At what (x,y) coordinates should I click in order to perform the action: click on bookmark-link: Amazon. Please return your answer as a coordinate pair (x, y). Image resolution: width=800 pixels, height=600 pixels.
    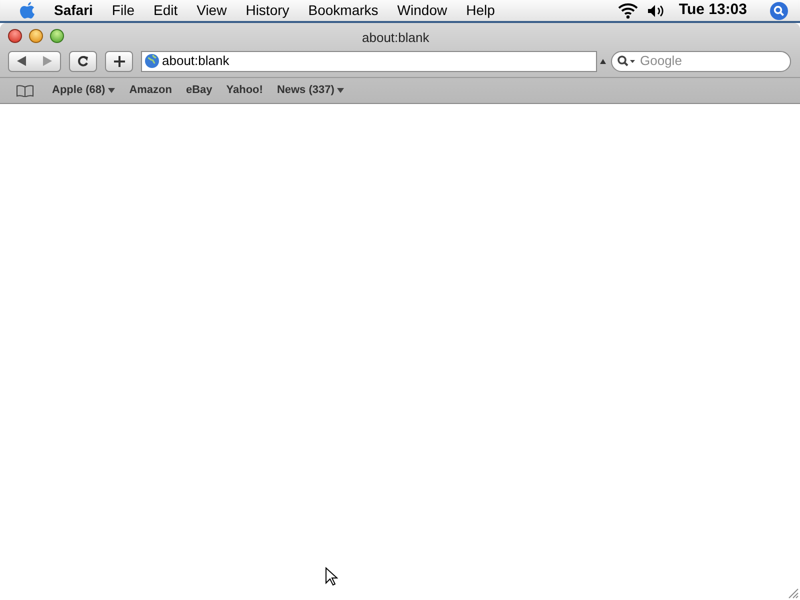
    Looking at the image, I should click on (150, 90).